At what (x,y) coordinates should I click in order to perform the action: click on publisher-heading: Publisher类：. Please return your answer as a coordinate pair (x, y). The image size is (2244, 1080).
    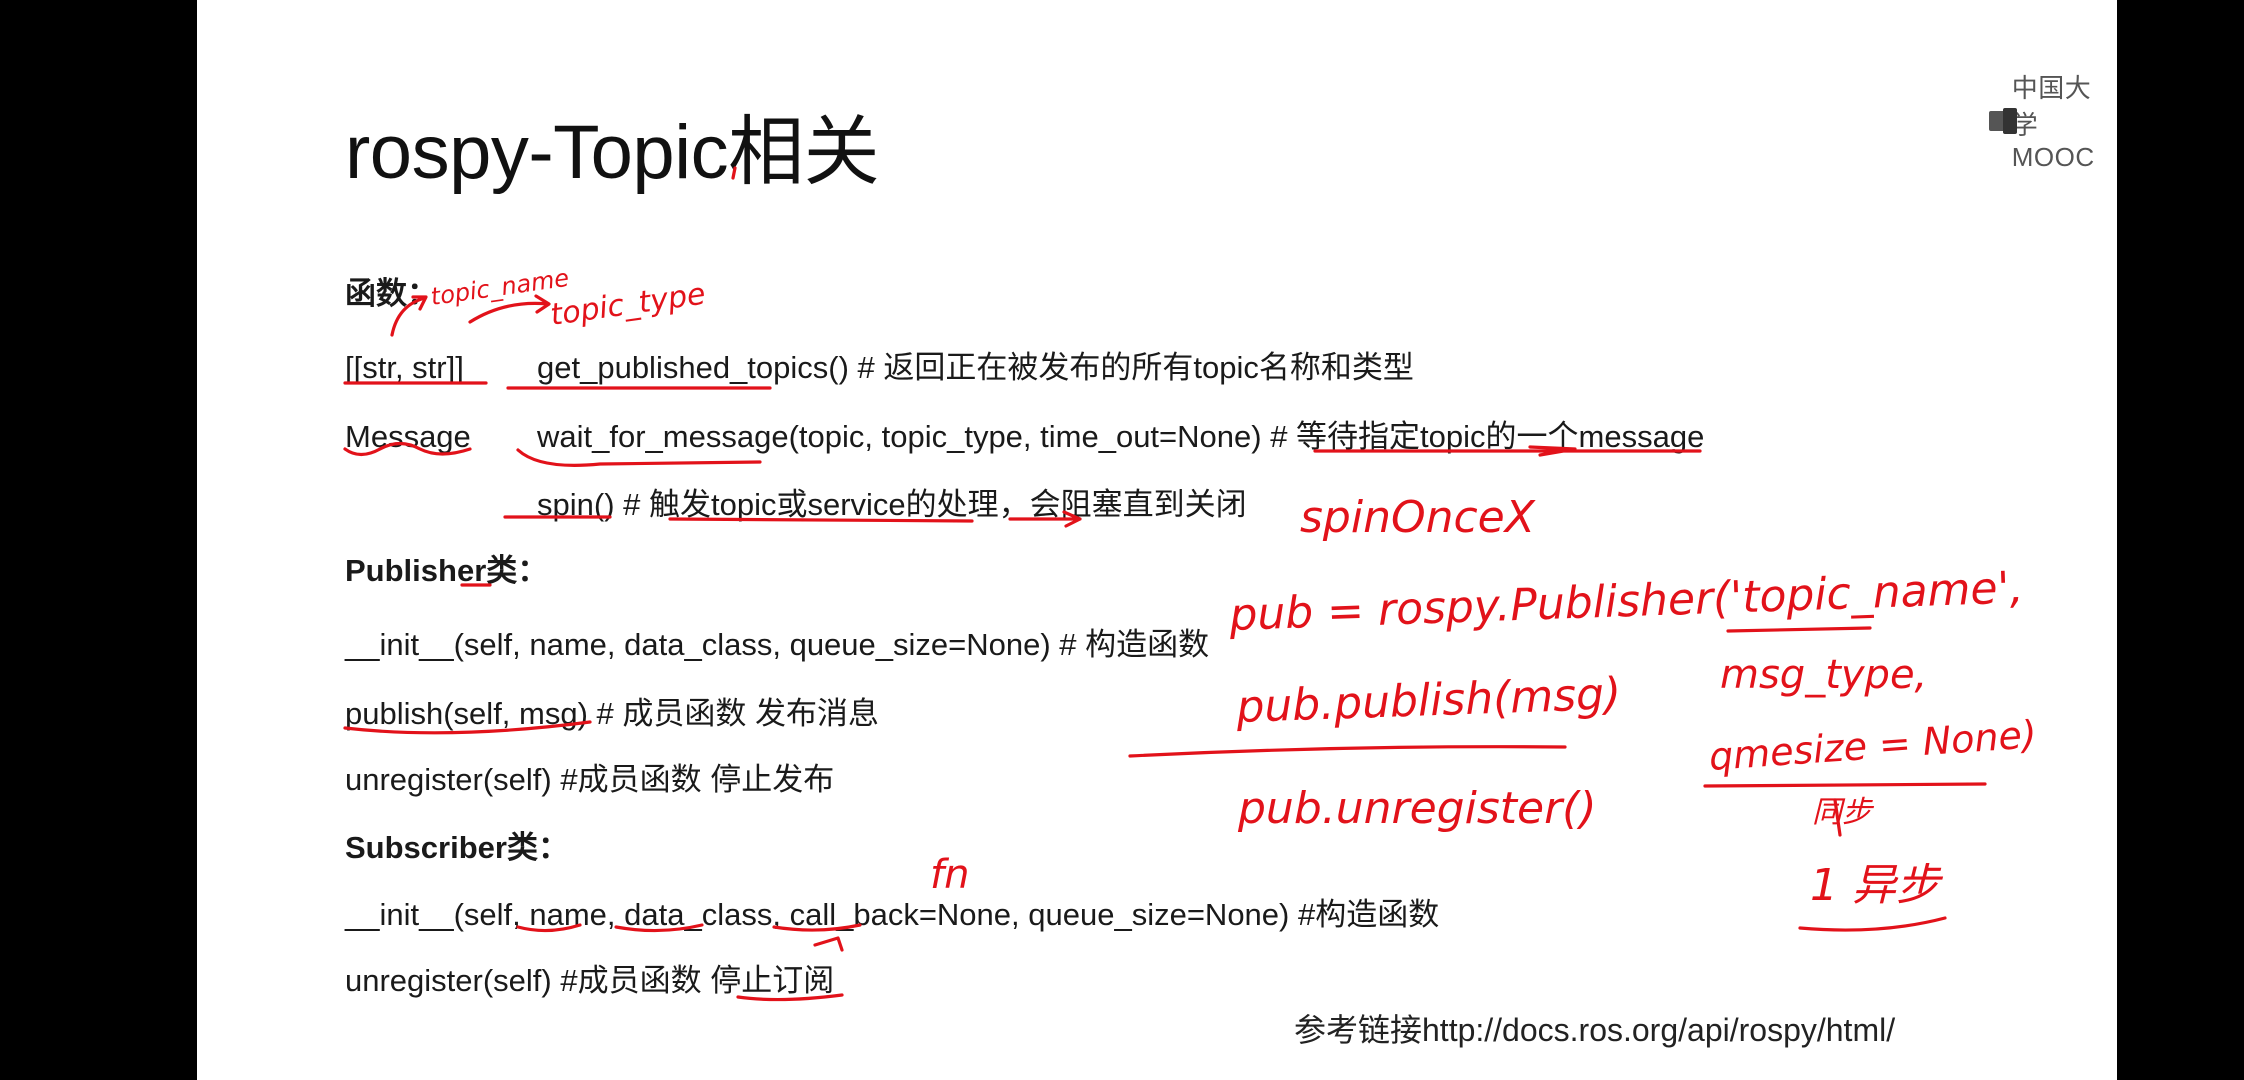
    Looking at the image, I should click on (446, 567).